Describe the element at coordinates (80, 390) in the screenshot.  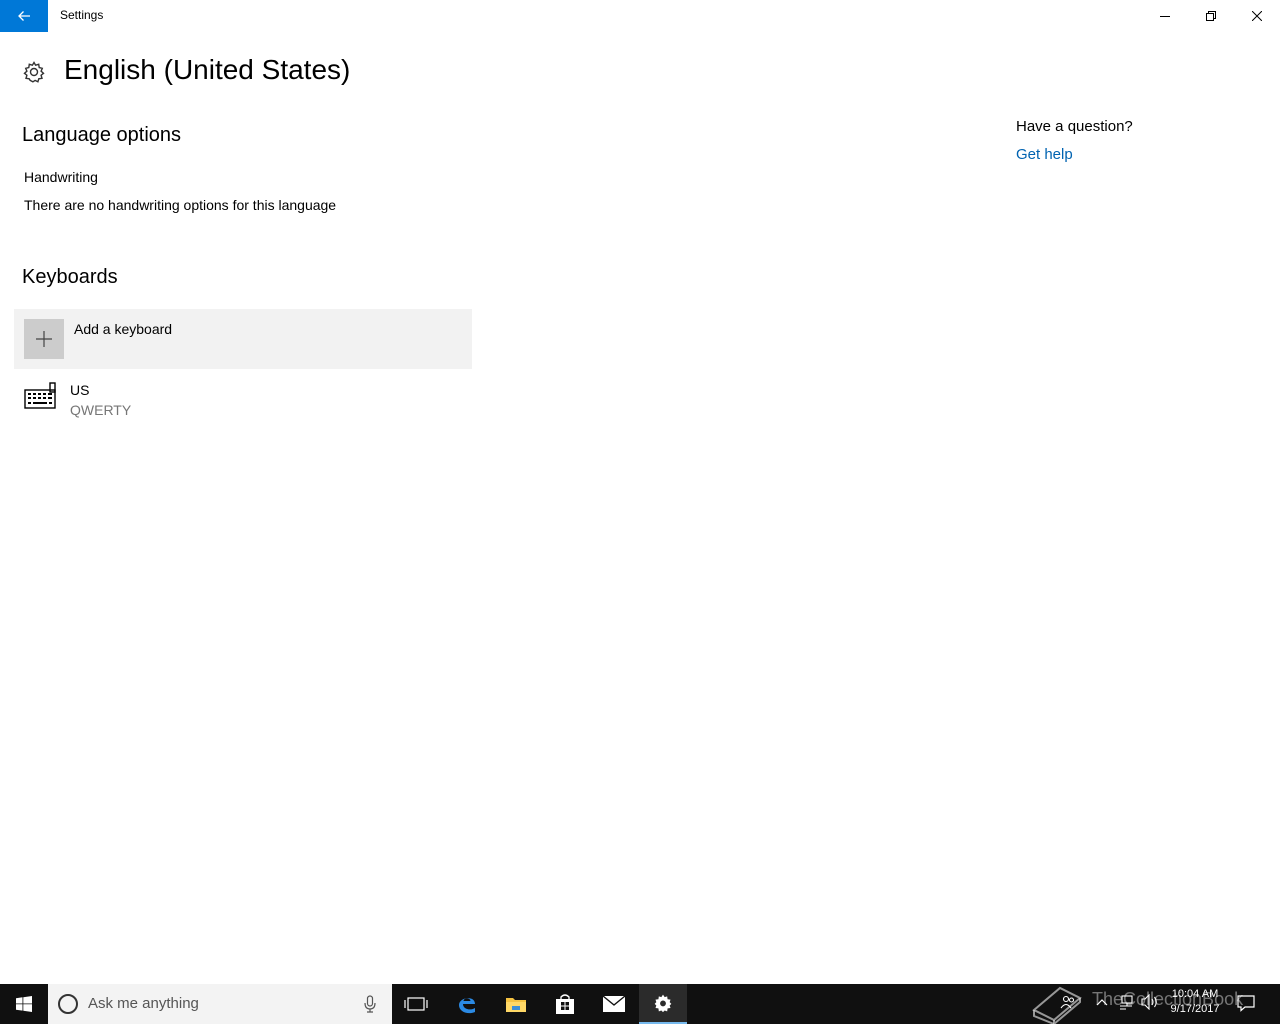
I see `keyboard-name: US` at that location.